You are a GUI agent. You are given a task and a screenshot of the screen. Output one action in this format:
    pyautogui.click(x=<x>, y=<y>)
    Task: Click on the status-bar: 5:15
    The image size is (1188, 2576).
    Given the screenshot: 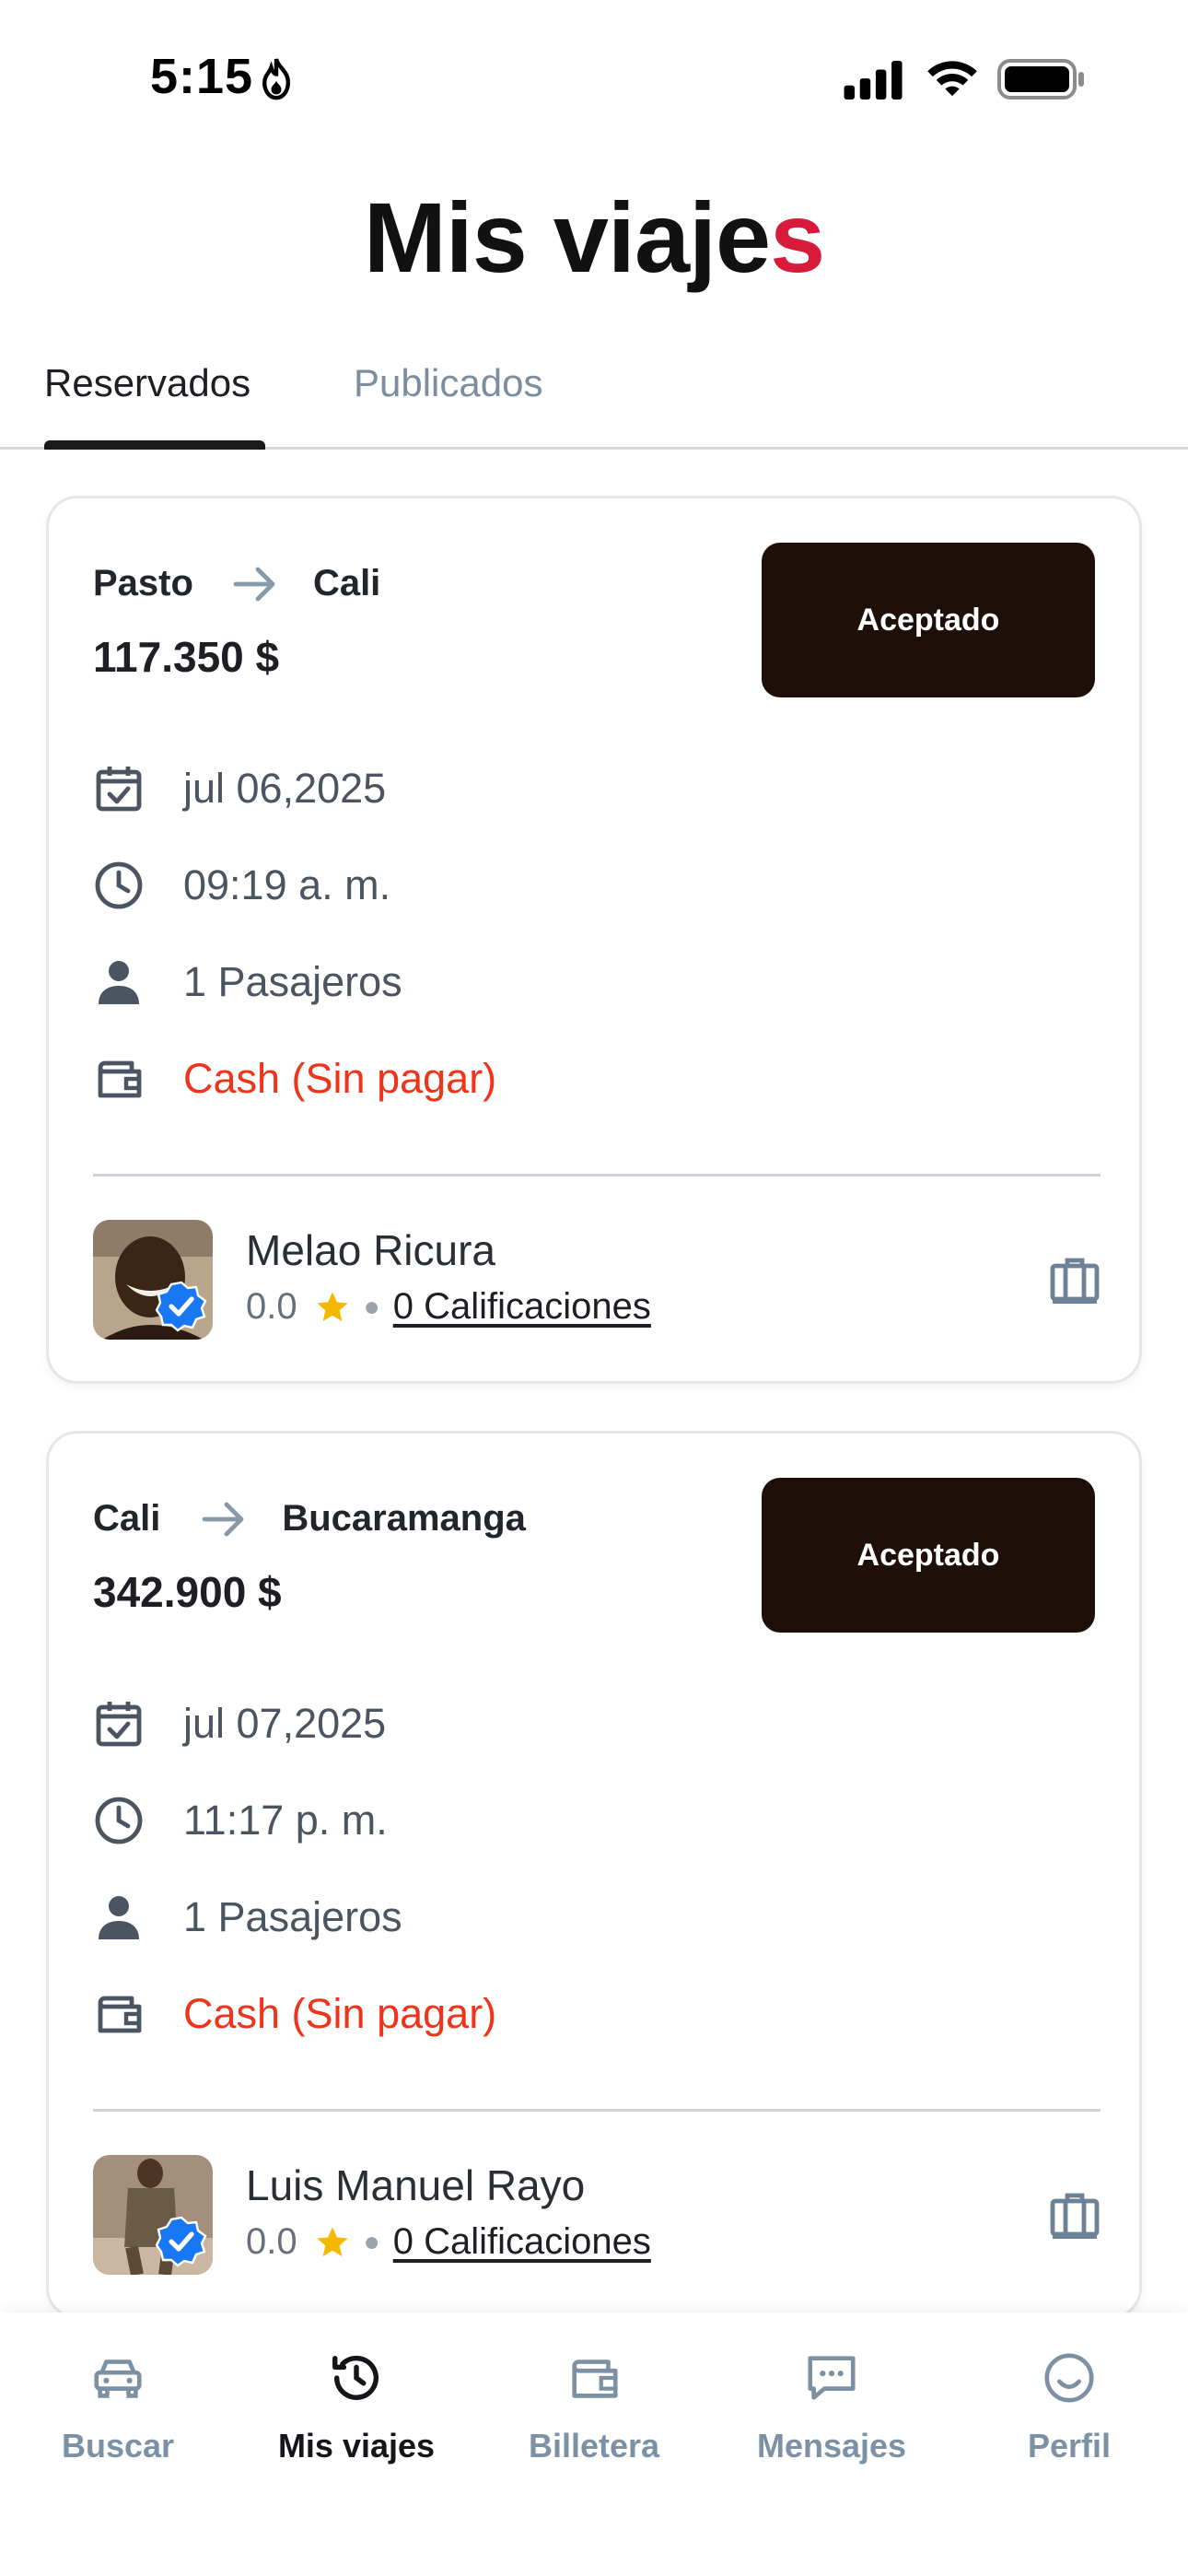 What is the action you would take?
    pyautogui.click(x=594, y=78)
    